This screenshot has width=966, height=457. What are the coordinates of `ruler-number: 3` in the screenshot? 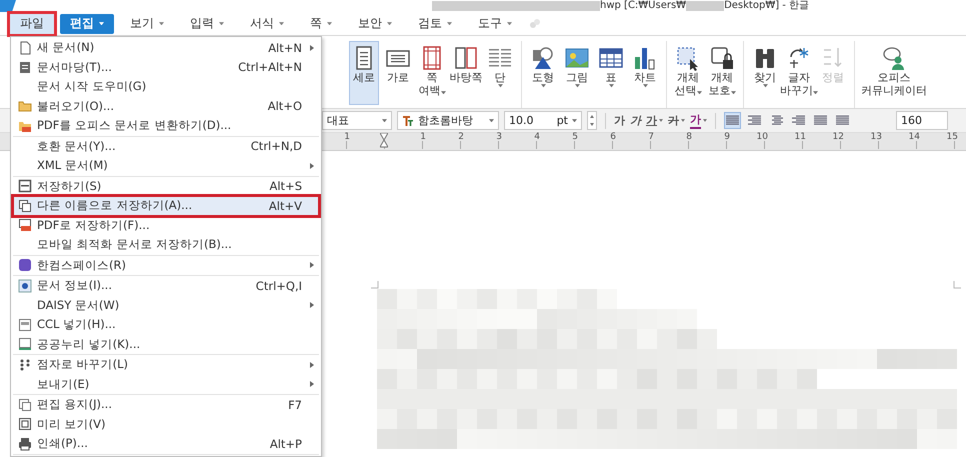 It's located at (499, 137).